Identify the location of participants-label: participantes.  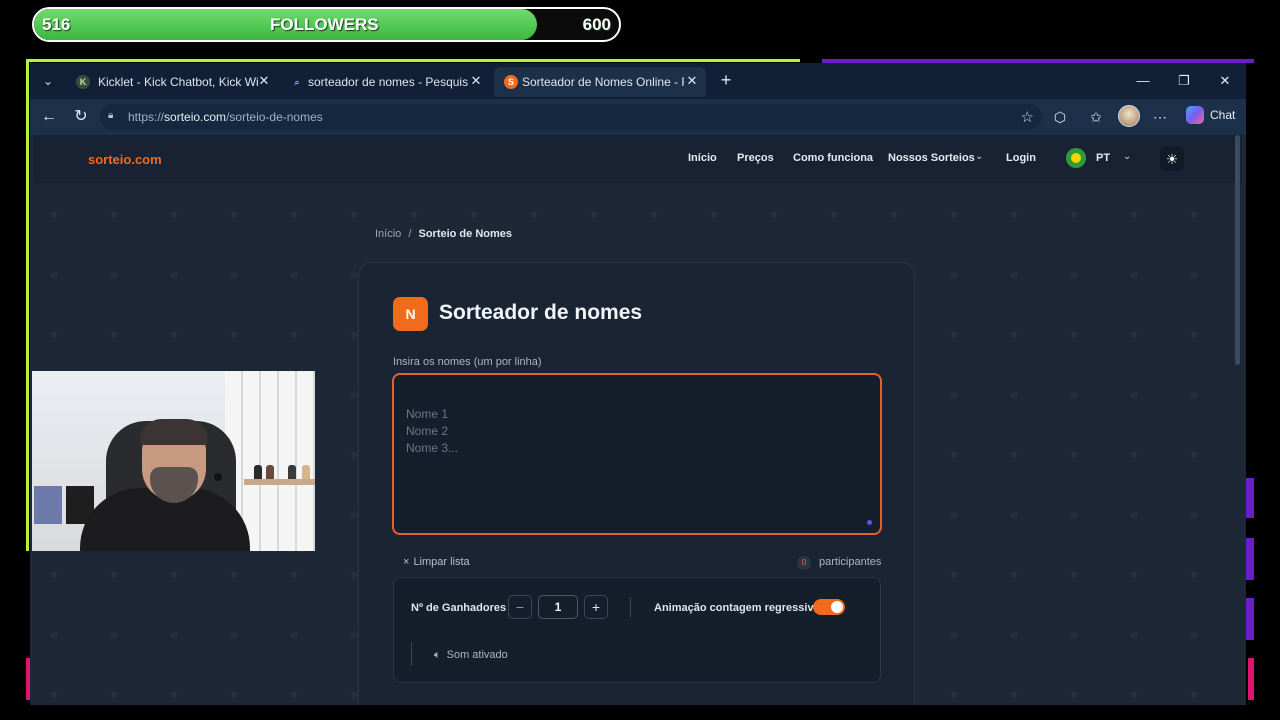
(850, 562).